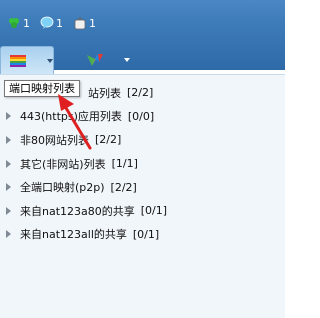  What do you see at coordinates (62, 188) in the screenshot?
I see `list-item-label: 全端口映射(p2p)` at bounding box center [62, 188].